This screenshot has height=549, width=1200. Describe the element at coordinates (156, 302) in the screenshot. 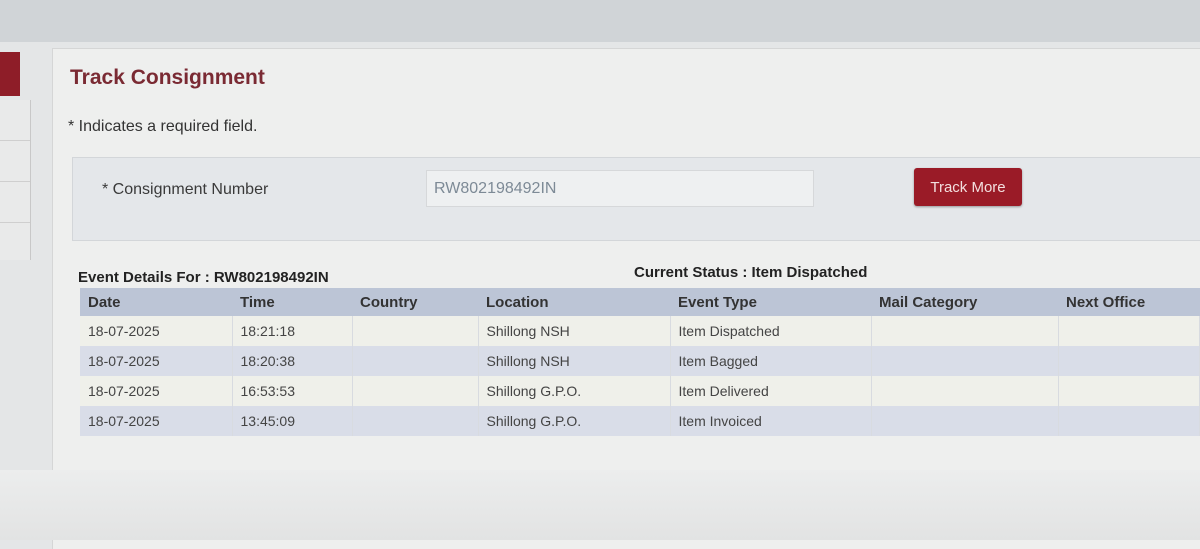

I see `column-header-date: Date` at that location.